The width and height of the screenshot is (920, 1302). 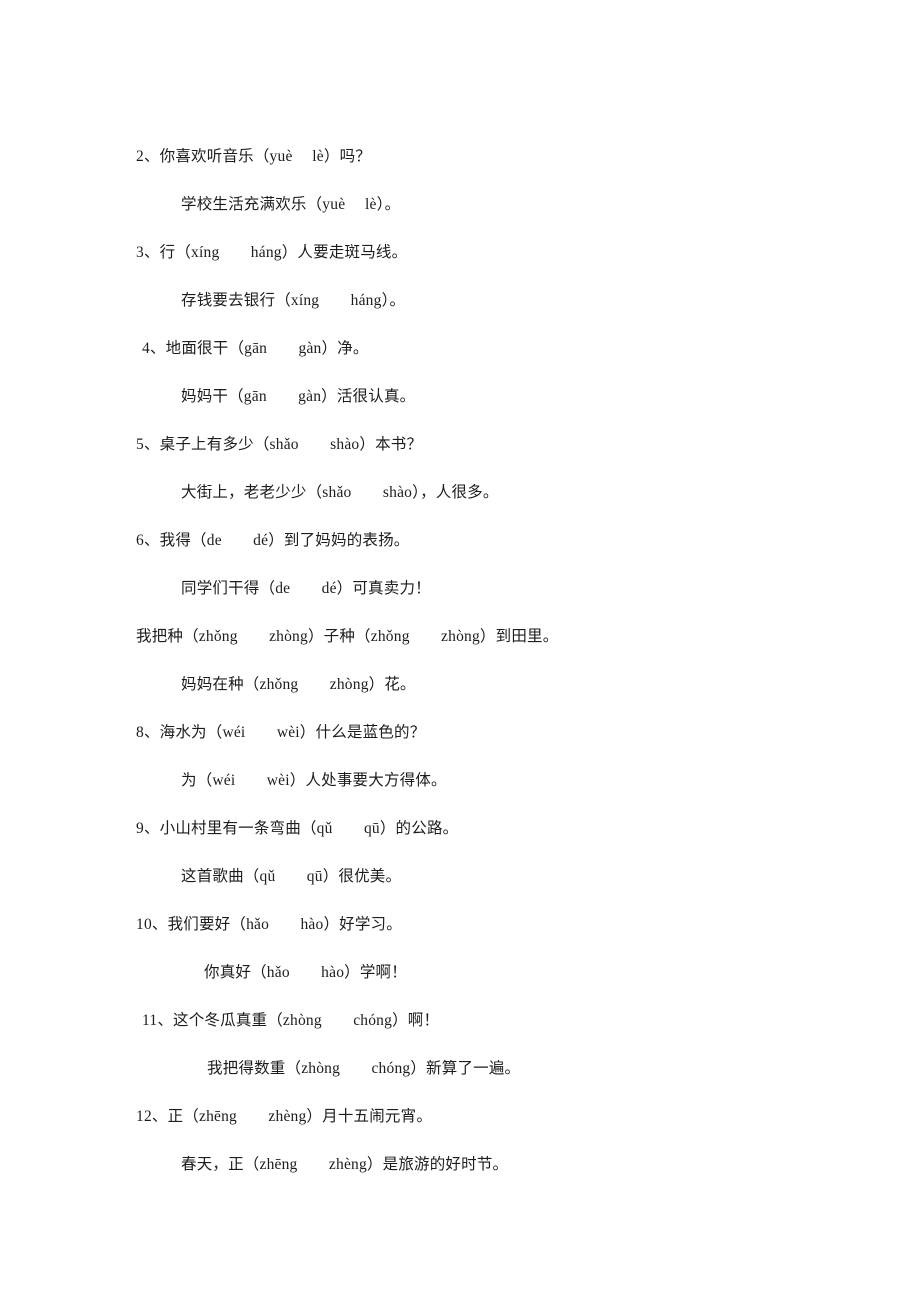 What do you see at coordinates (272, 252) in the screenshot?
I see `item-3-question: 3、行（xíng háng）人要走斑马线。` at bounding box center [272, 252].